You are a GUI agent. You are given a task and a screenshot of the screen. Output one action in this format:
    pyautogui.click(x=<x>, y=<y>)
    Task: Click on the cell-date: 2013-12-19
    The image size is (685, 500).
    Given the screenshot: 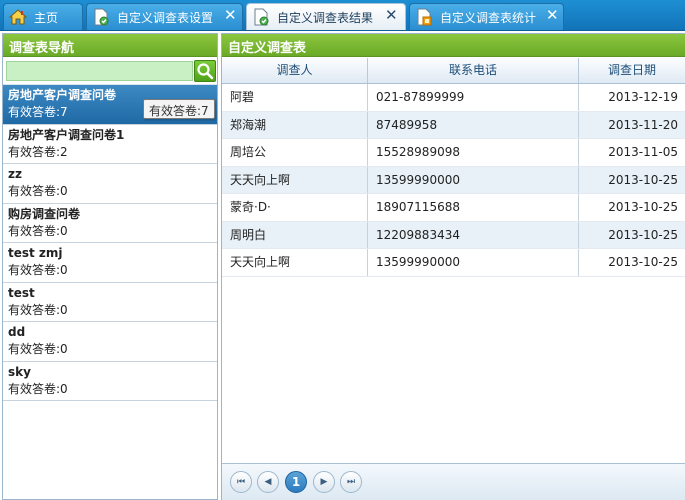 What is the action you would take?
    pyautogui.click(x=643, y=97)
    